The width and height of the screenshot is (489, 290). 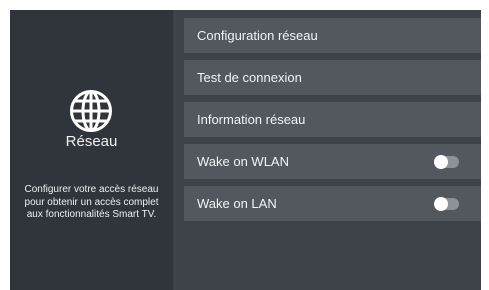 What do you see at coordinates (243, 161) in the screenshot?
I see `menu-item-label: Wake on WLAN` at bounding box center [243, 161].